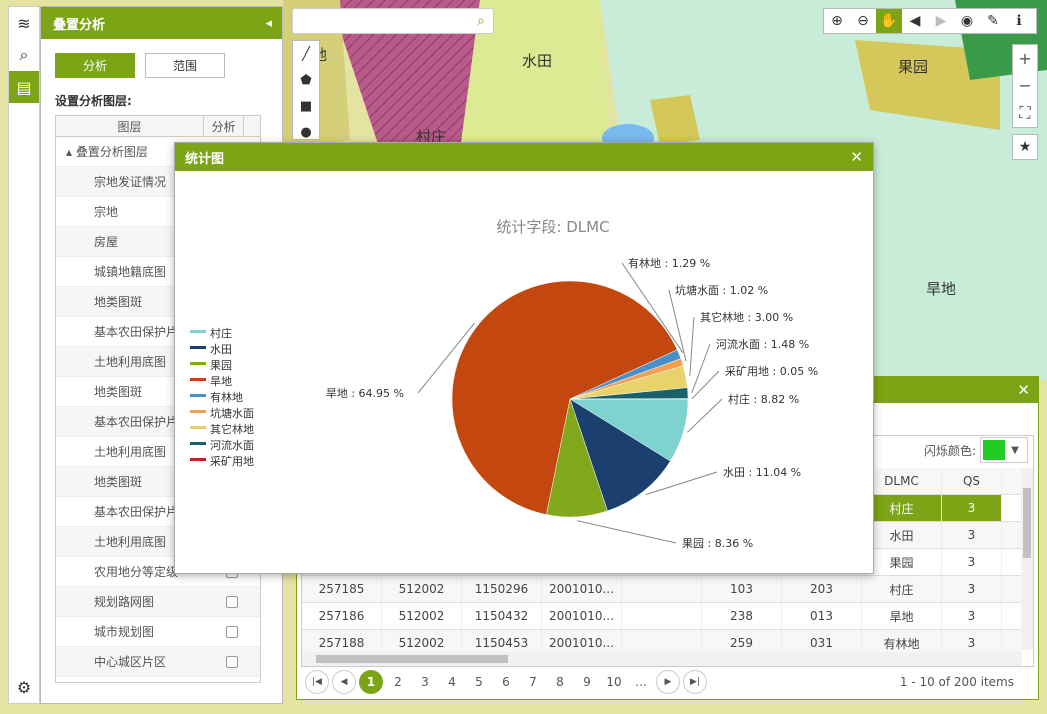 This screenshot has width=1047, height=714. Describe the element at coordinates (1025, 147) in the screenshot. I see `bookmark-icon: ★` at that location.